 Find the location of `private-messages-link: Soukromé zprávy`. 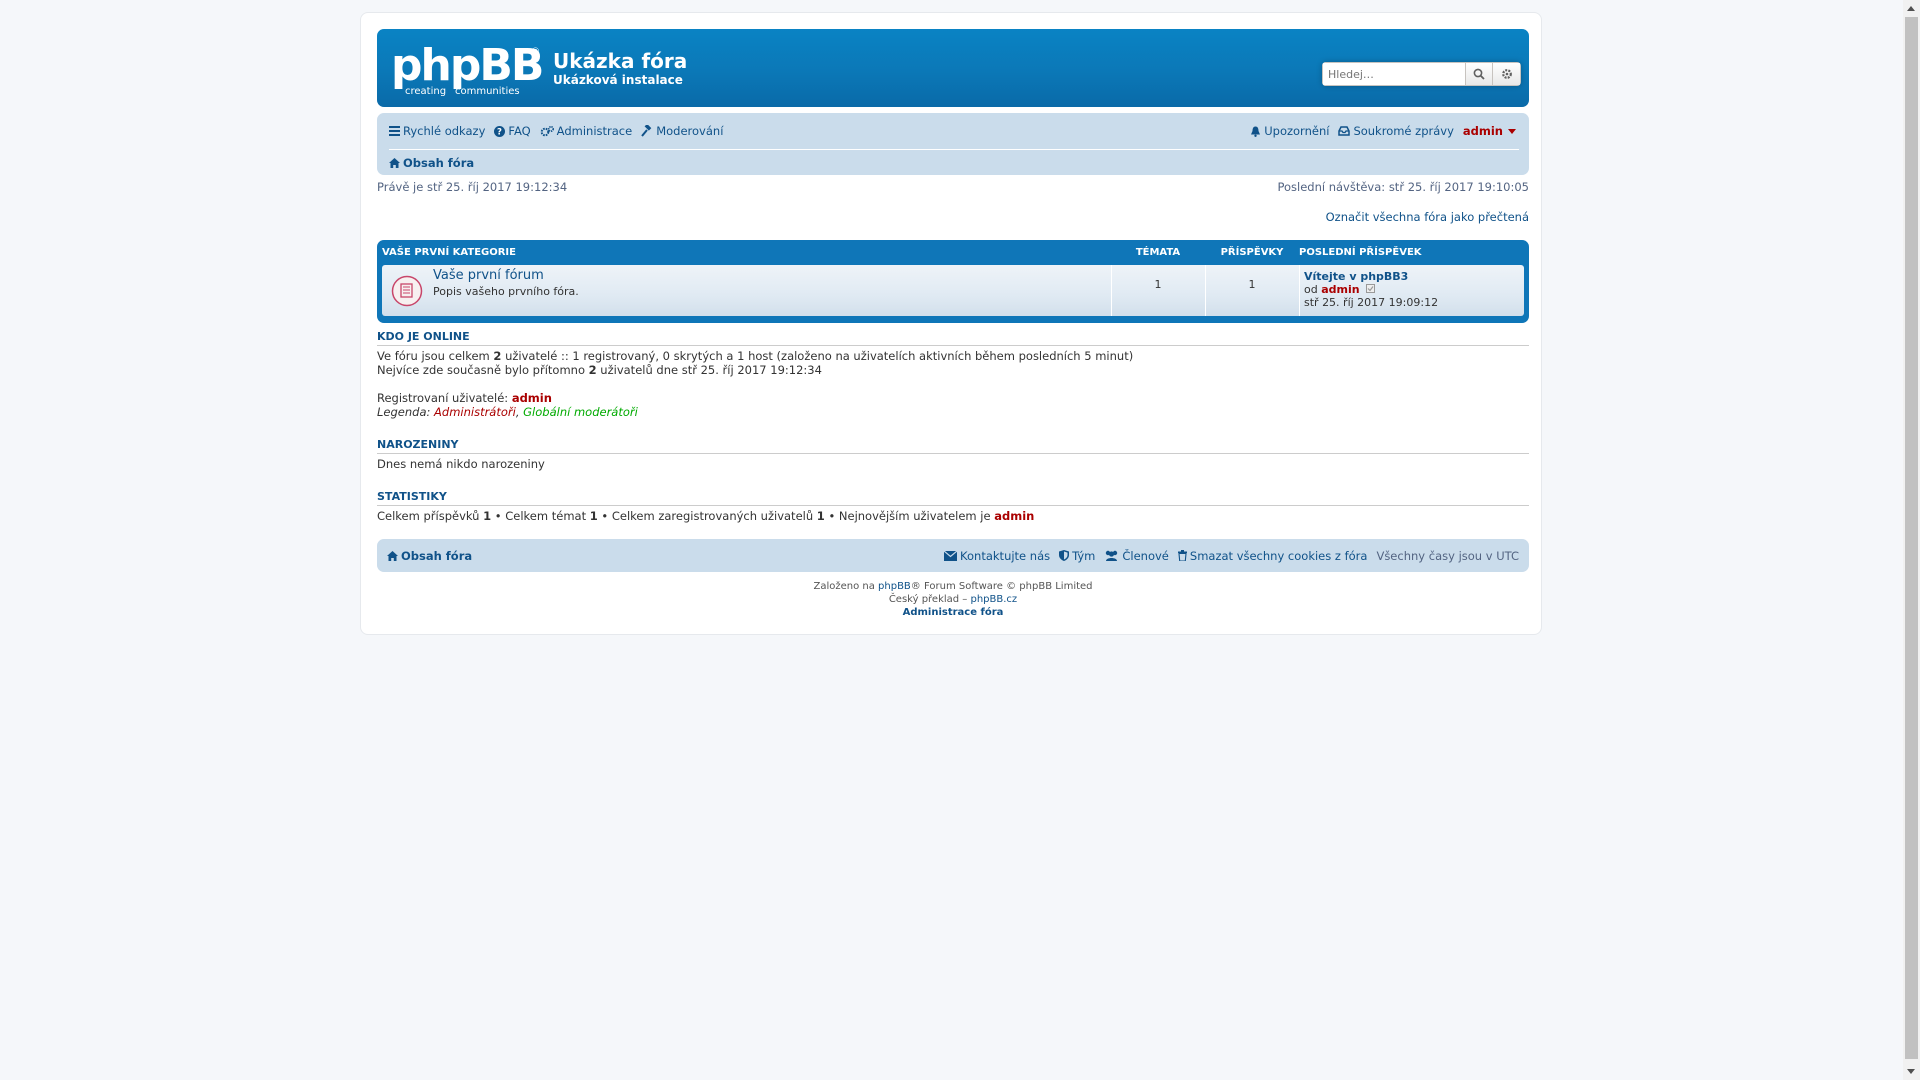

private-messages-link: Soukromé zprávy is located at coordinates (1396, 131).